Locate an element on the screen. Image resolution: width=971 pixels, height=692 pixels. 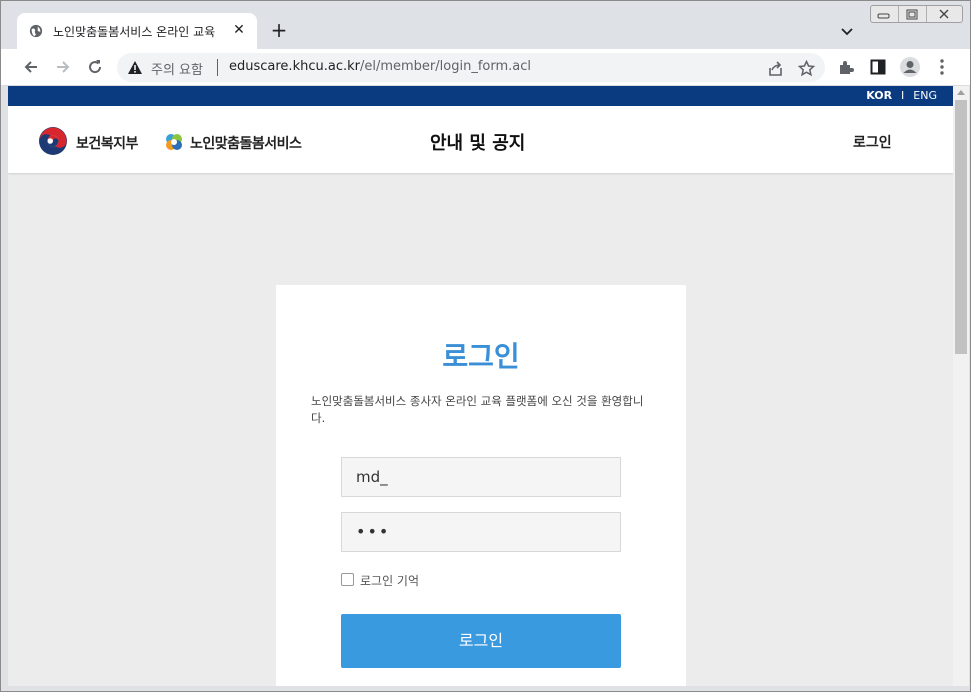
password-input: ••• is located at coordinates (481, 532).